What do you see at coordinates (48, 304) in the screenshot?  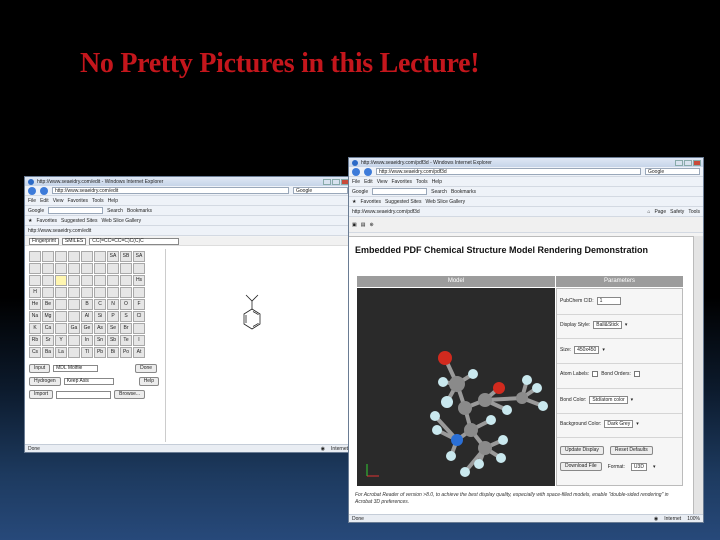 I see `palette-button: Be` at bounding box center [48, 304].